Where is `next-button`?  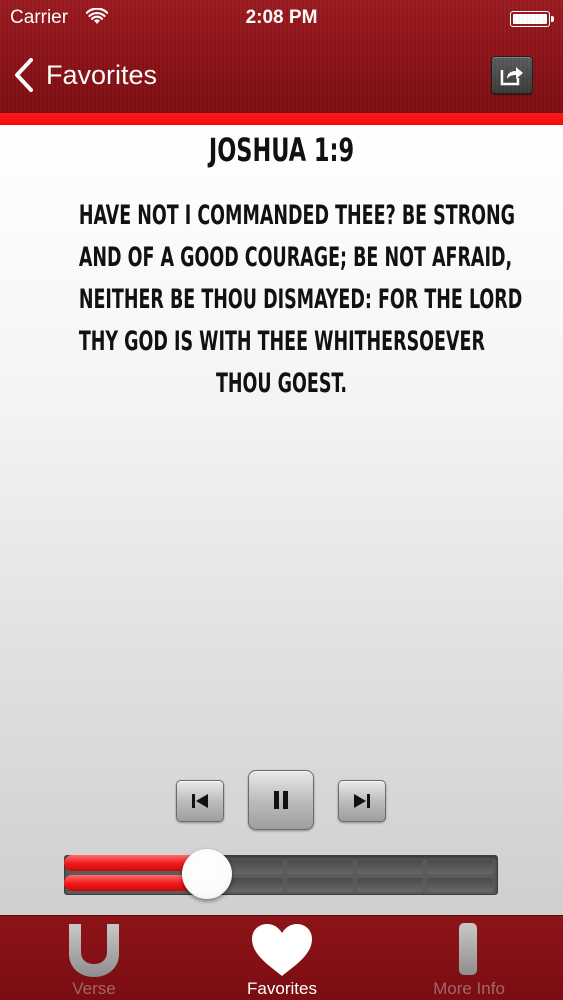
next-button is located at coordinates (362, 801).